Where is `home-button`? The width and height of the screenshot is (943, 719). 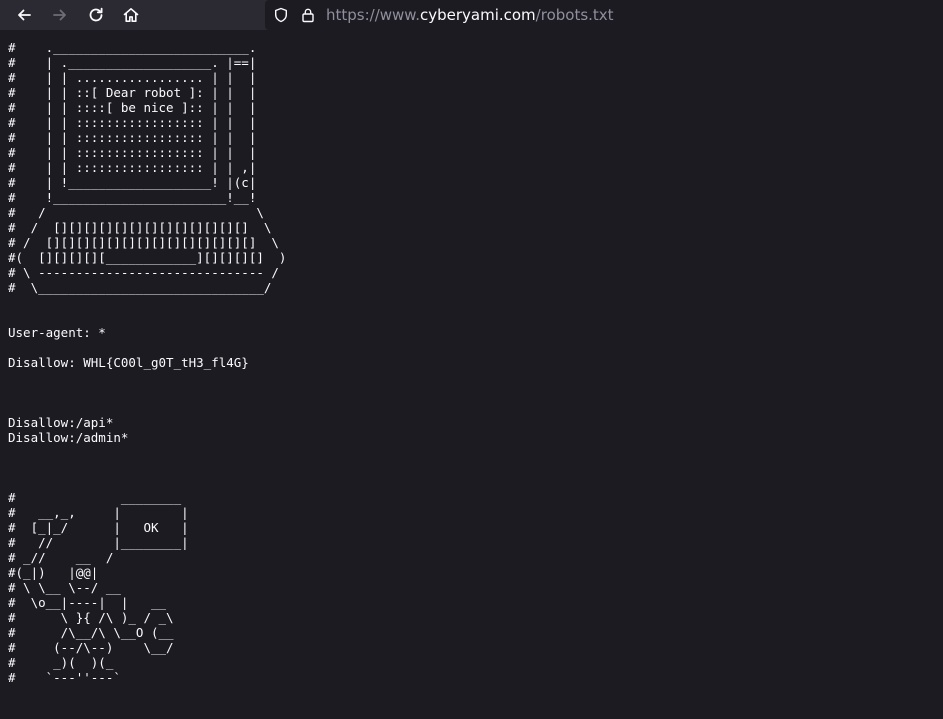
home-button is located at coordinates (131, 15).